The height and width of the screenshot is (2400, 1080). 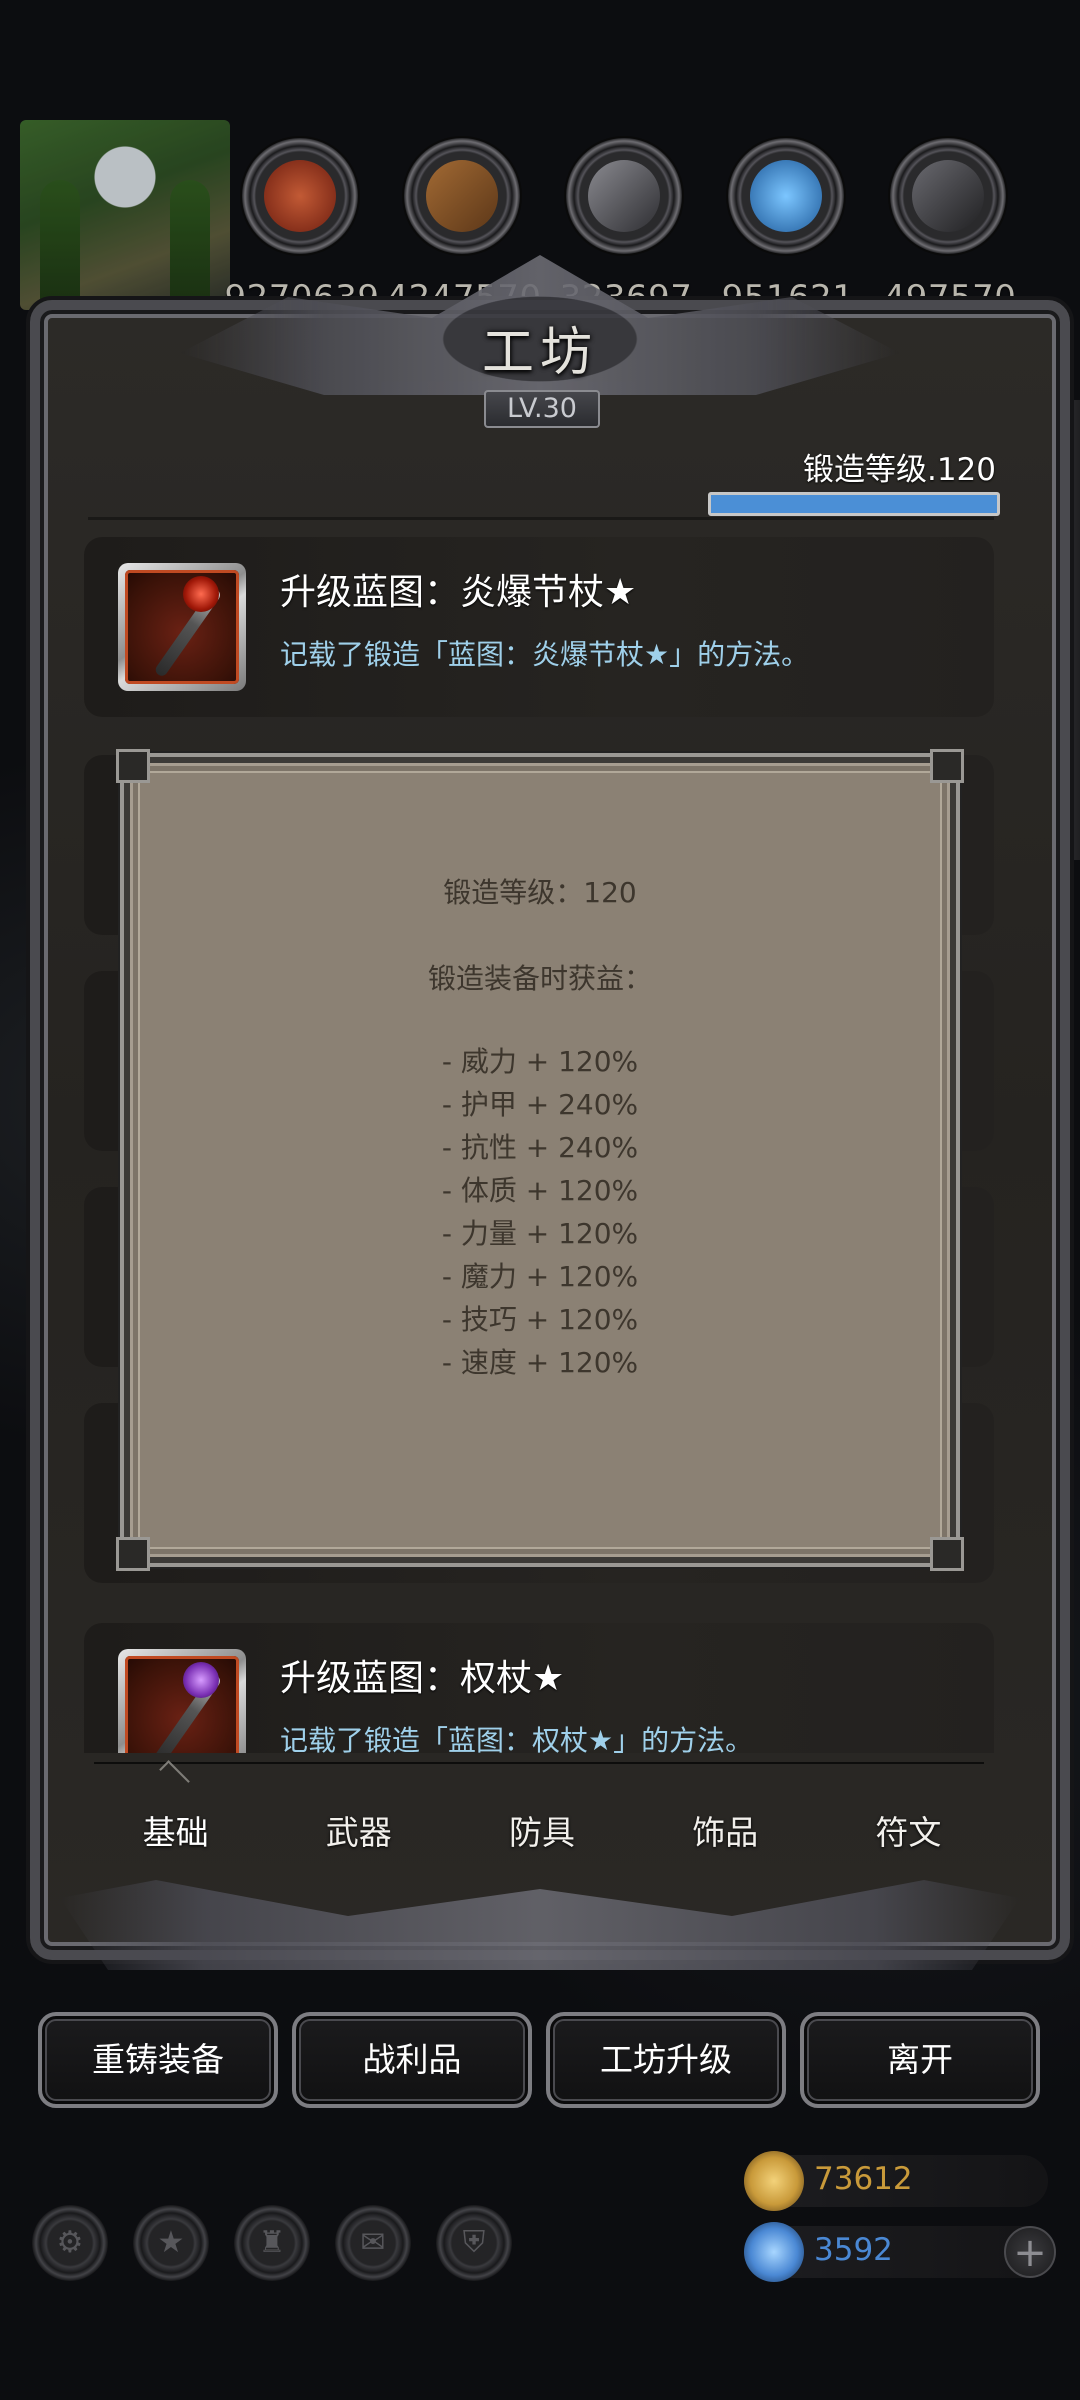 I want to click on leather-icon, so click(x=300, y=196).